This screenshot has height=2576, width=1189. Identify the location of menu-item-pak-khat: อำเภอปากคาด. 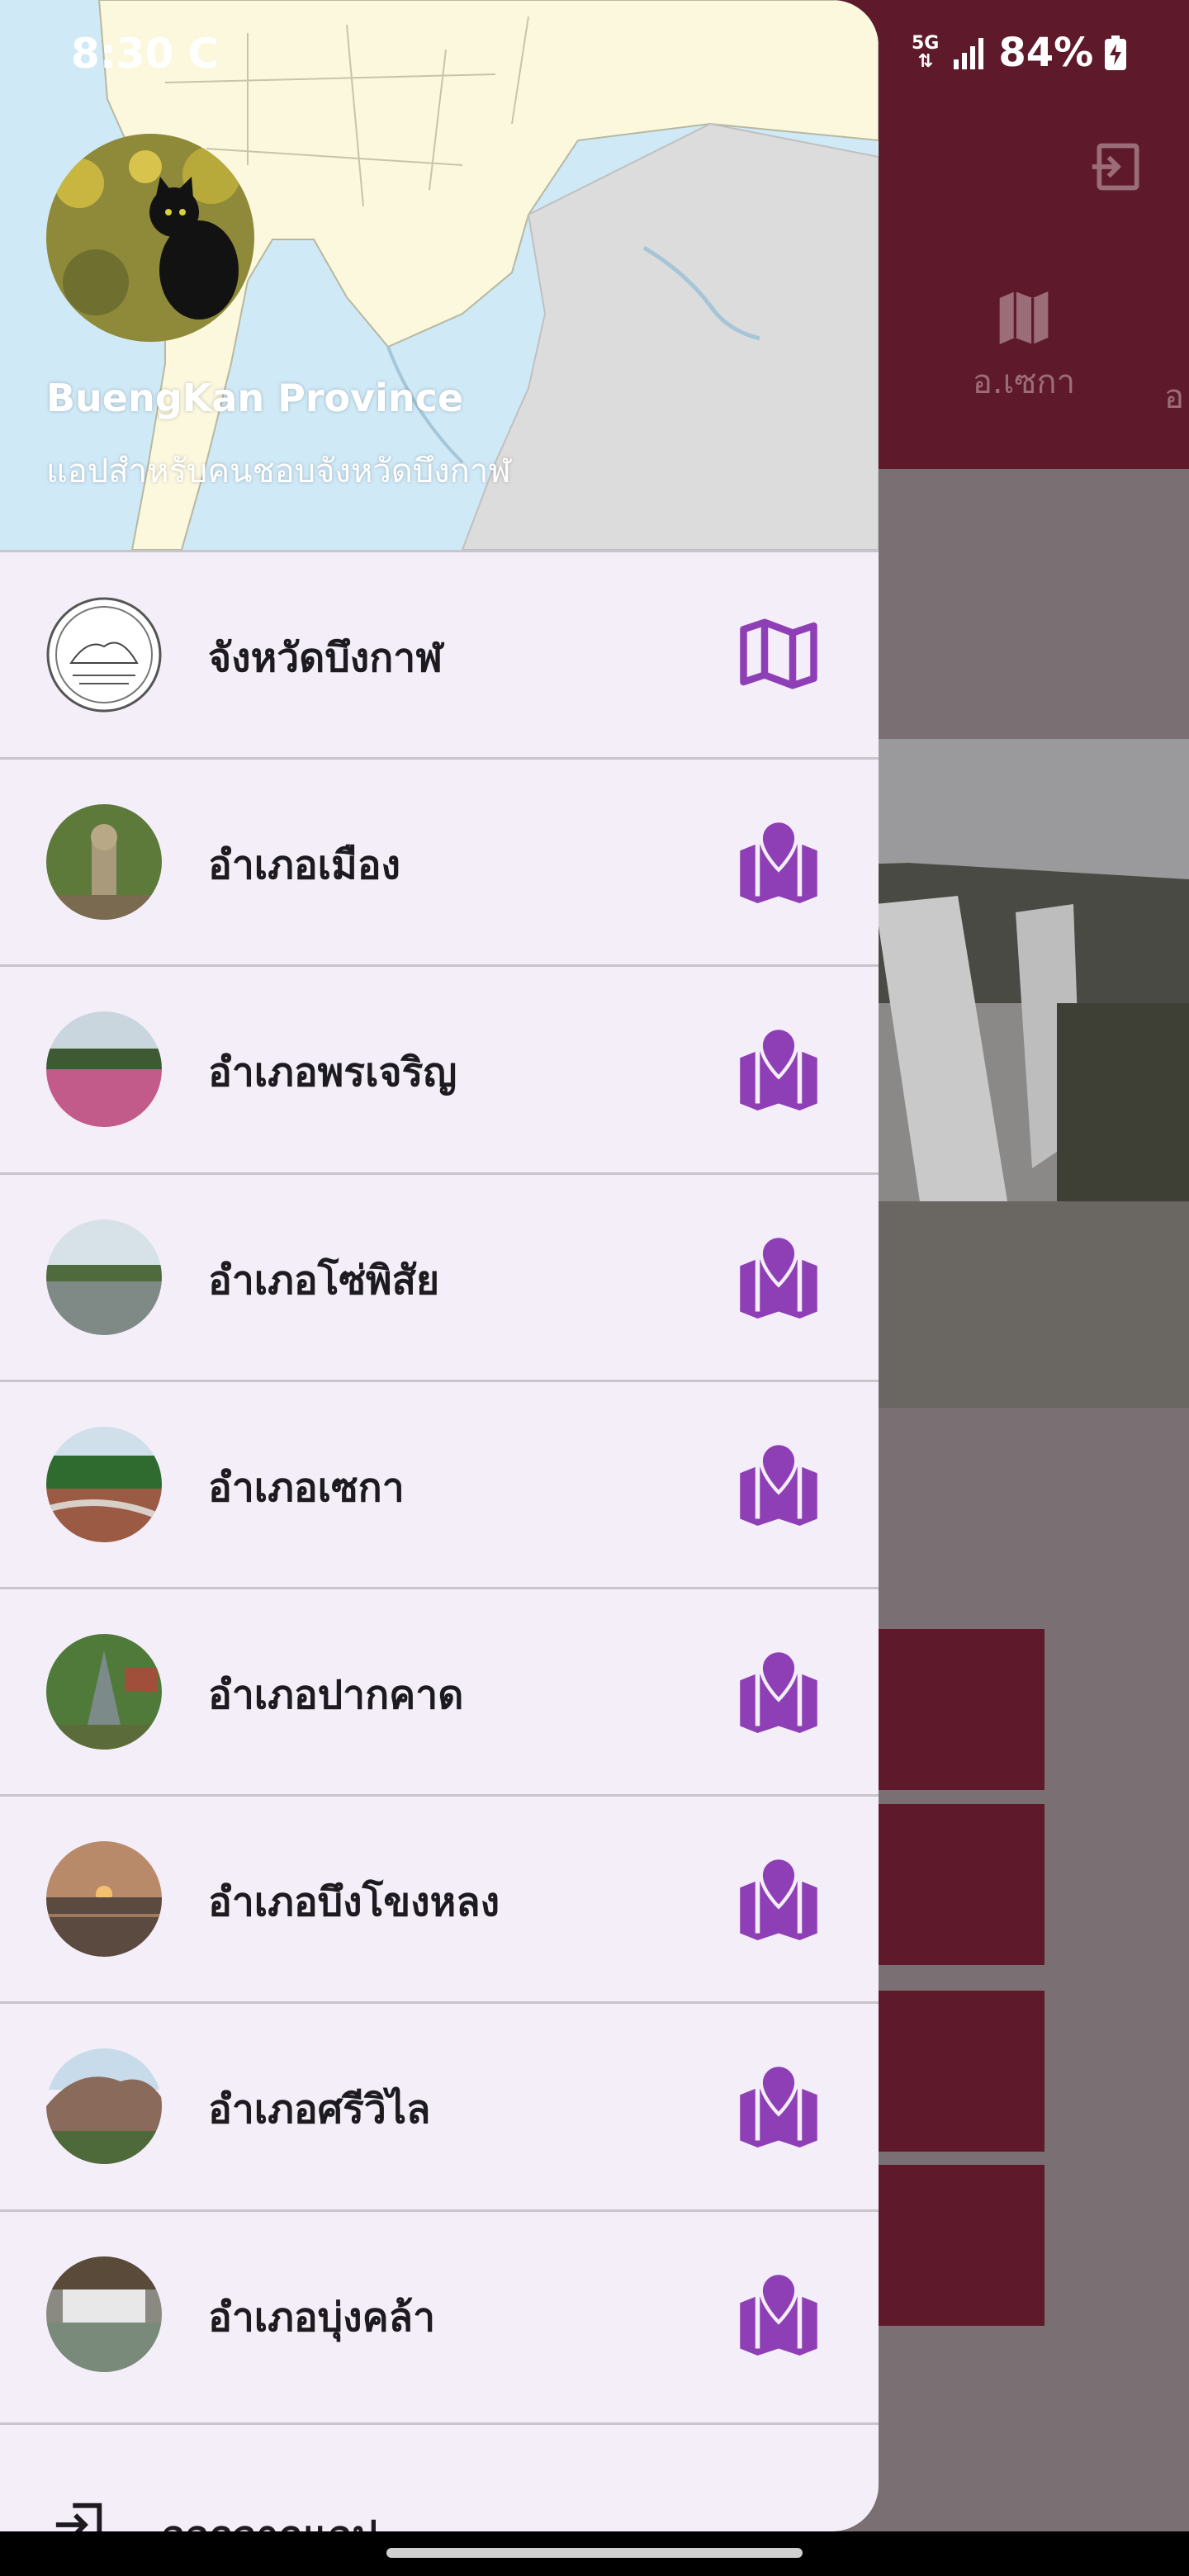
(439, 1690).